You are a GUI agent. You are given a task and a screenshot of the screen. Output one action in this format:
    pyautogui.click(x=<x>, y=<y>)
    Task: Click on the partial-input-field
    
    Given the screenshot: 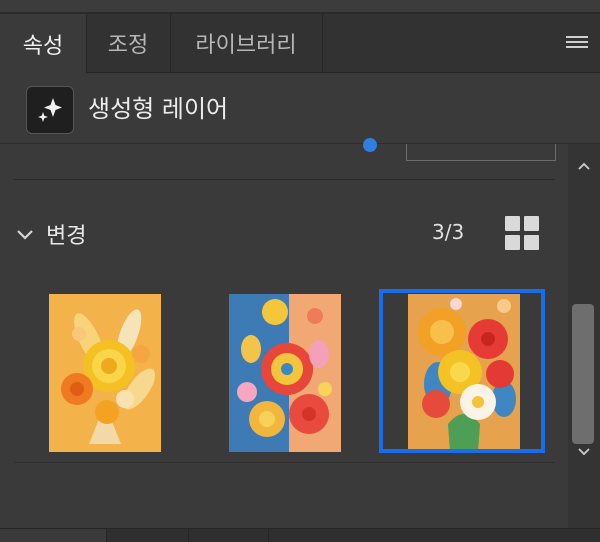 What is the action you would take?
    pyautogui.click(x=481, y=152)
    